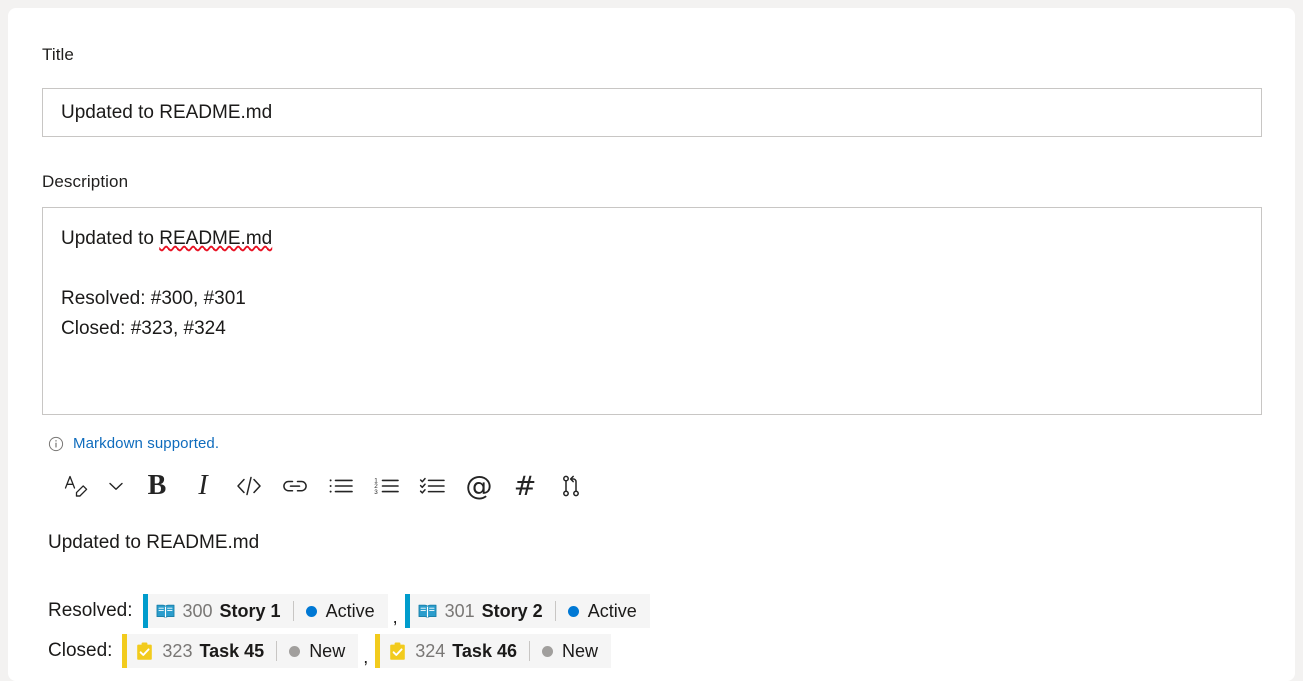 The image size is (1303, 681). I want to click on work-item-chip: 323 Task 45 New, so click(240, 651).